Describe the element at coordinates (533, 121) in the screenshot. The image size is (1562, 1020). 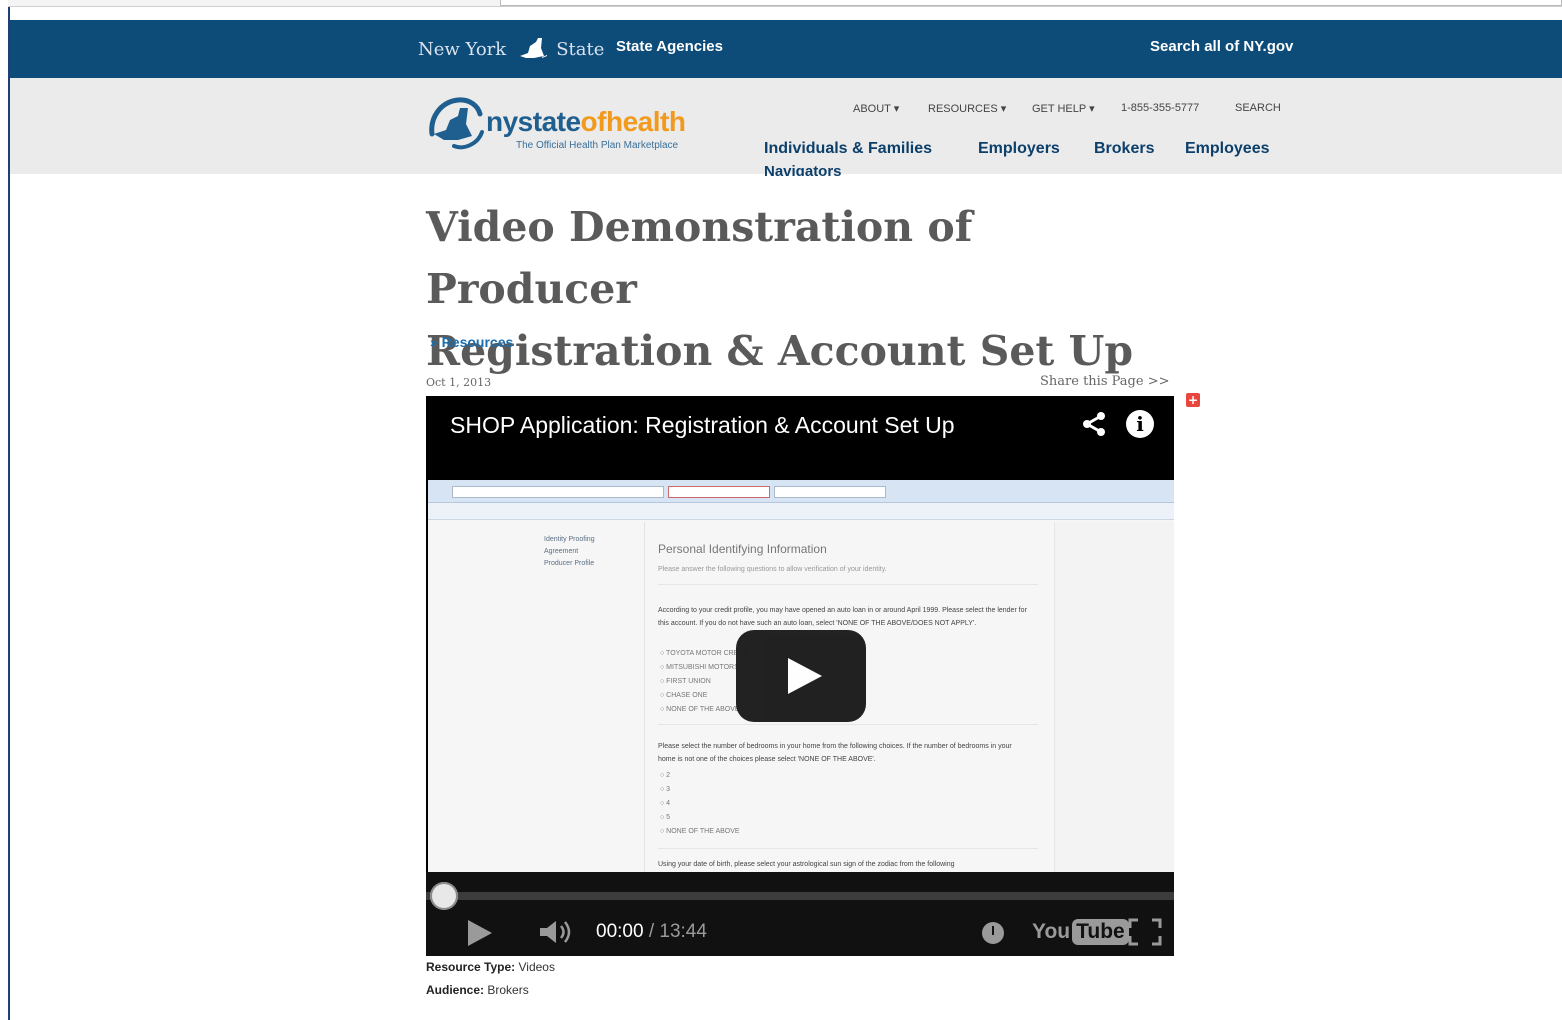
I see `logo-word-part1: nystate` at that location.